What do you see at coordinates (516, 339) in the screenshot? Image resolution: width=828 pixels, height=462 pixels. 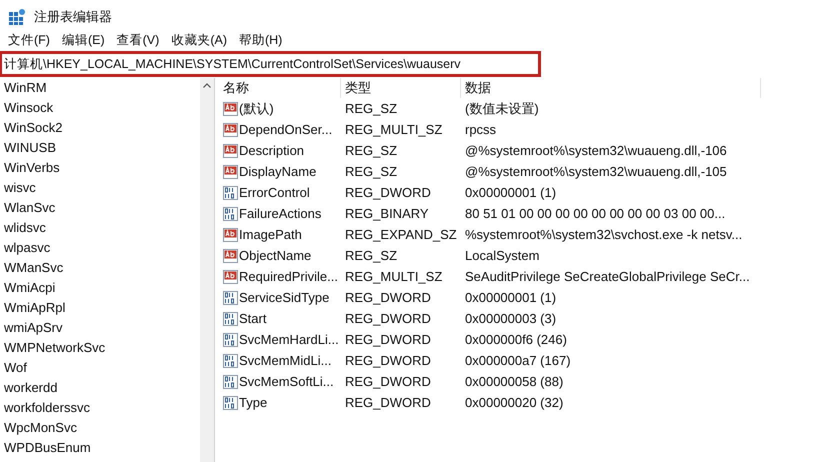 I see `value-data: 0x000000f6 (246)` at bounding box center [516, 339].